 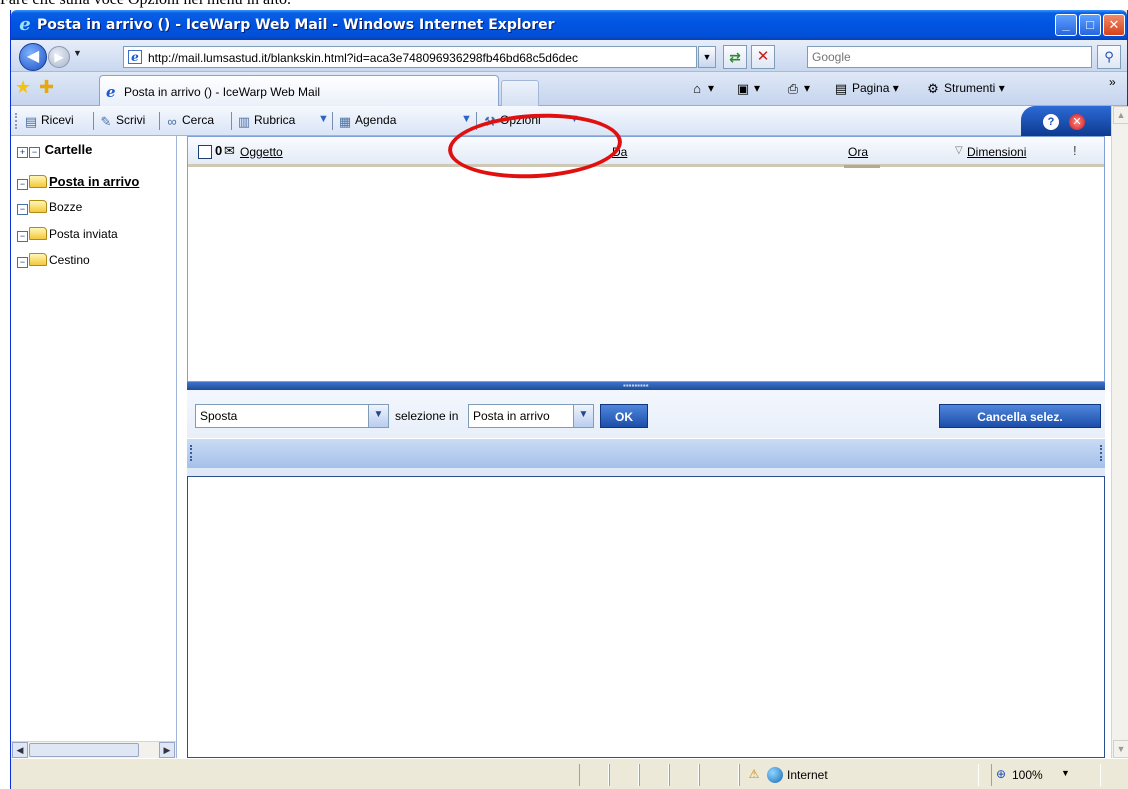 I want to click on folder-horizontal-scrollbar: ◀ ▶, so click(x=93, y=749).